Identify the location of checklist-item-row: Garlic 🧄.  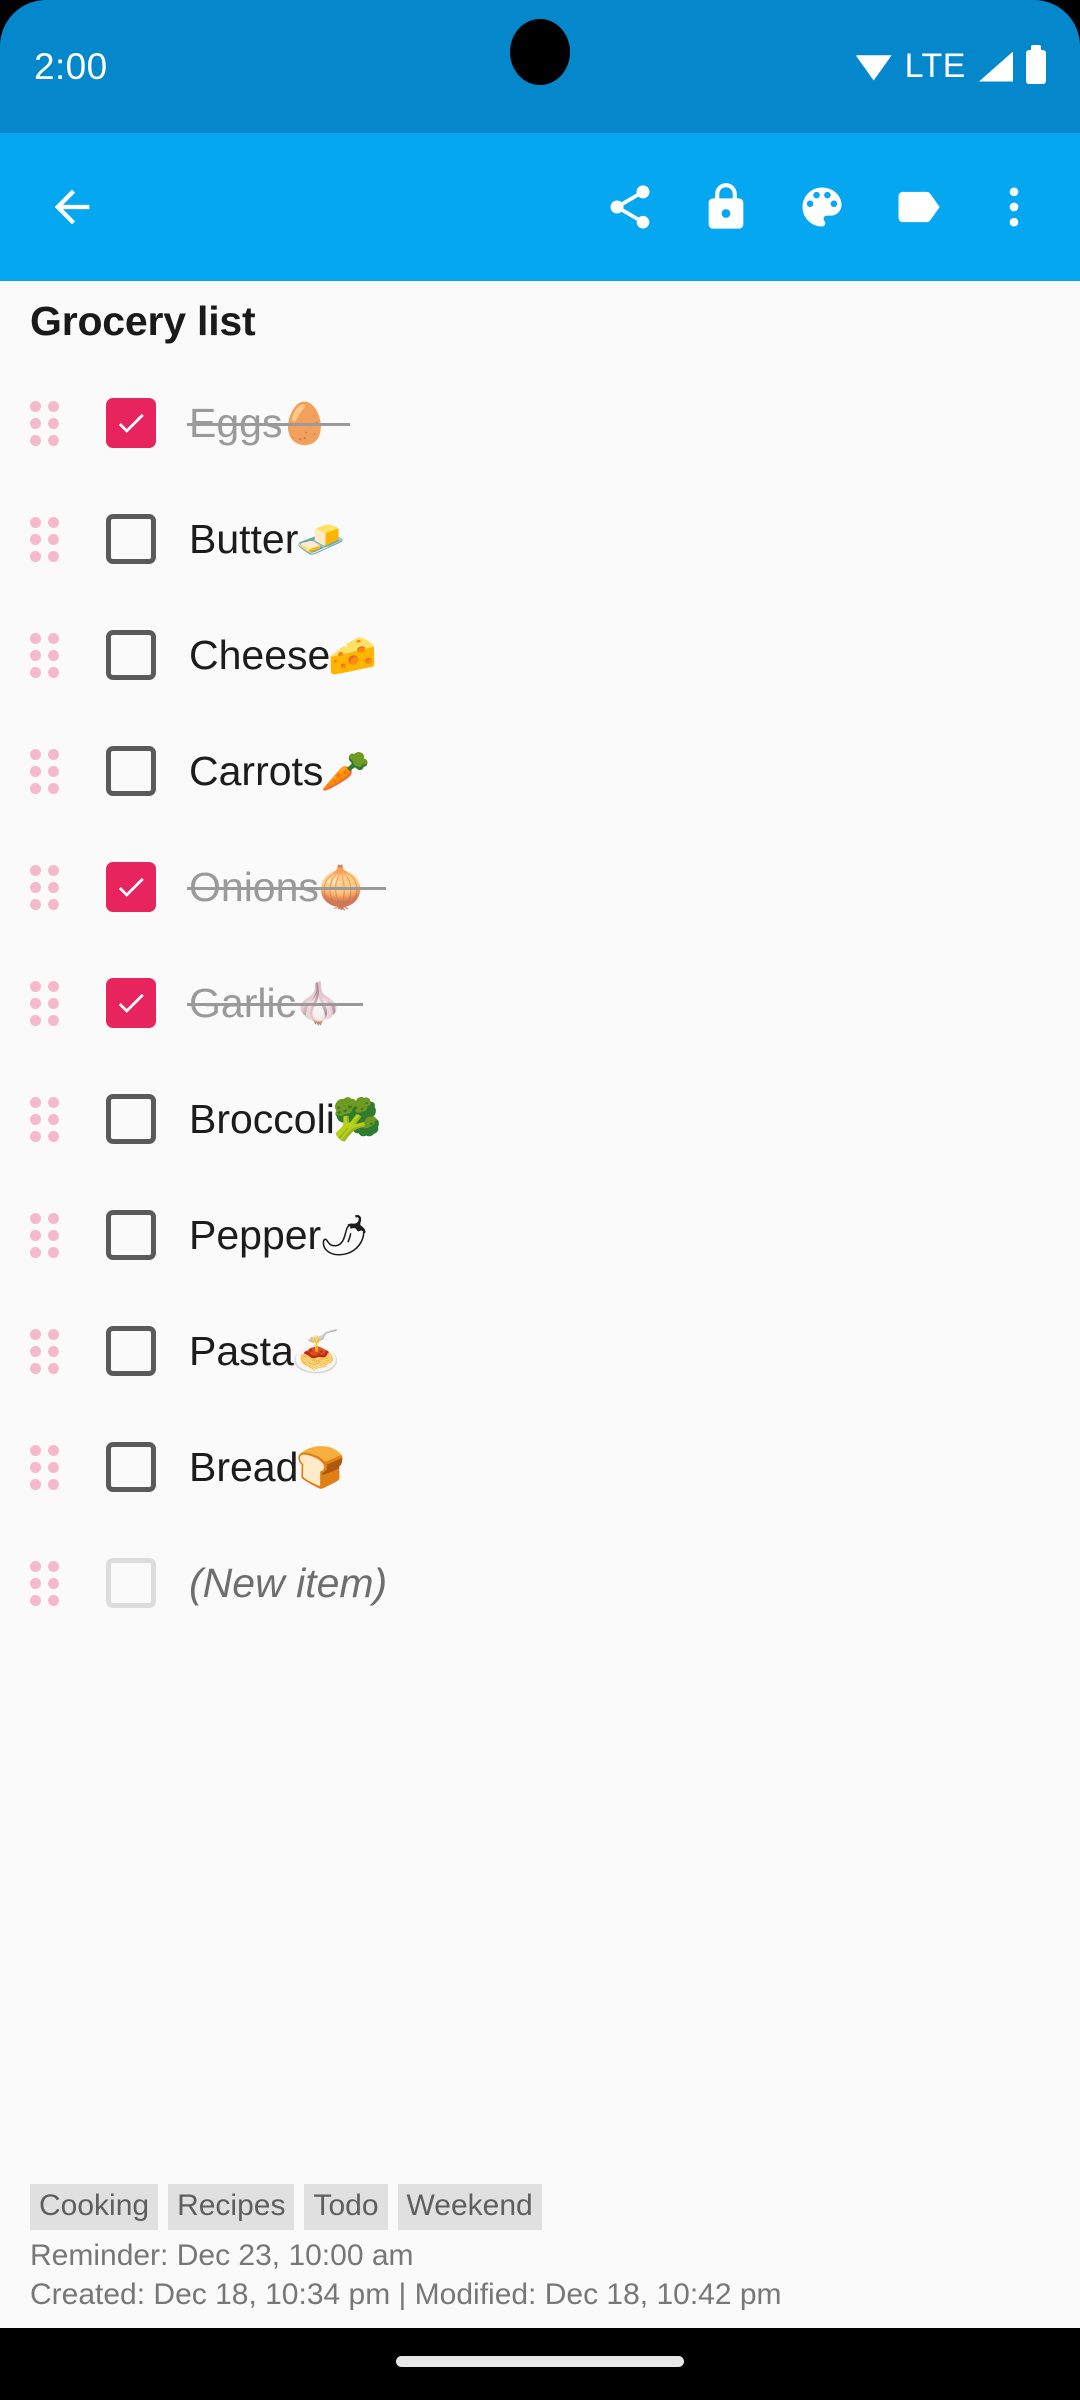
(540, 1003).